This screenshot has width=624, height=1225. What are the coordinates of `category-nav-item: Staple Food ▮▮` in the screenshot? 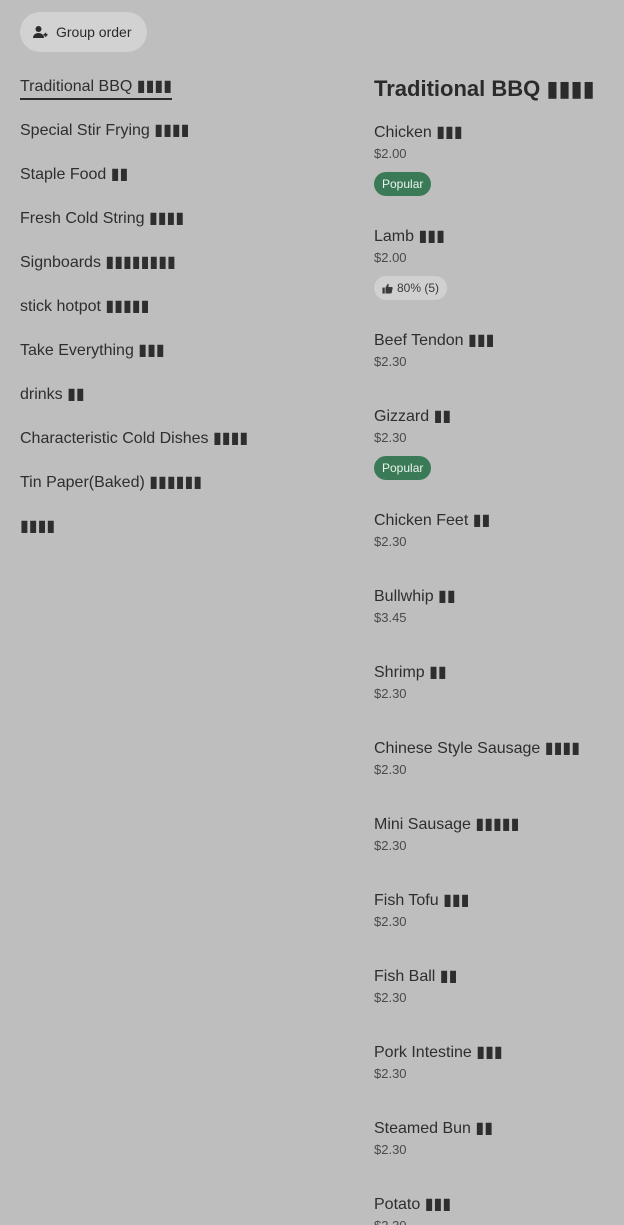 It's located at (180, 184).